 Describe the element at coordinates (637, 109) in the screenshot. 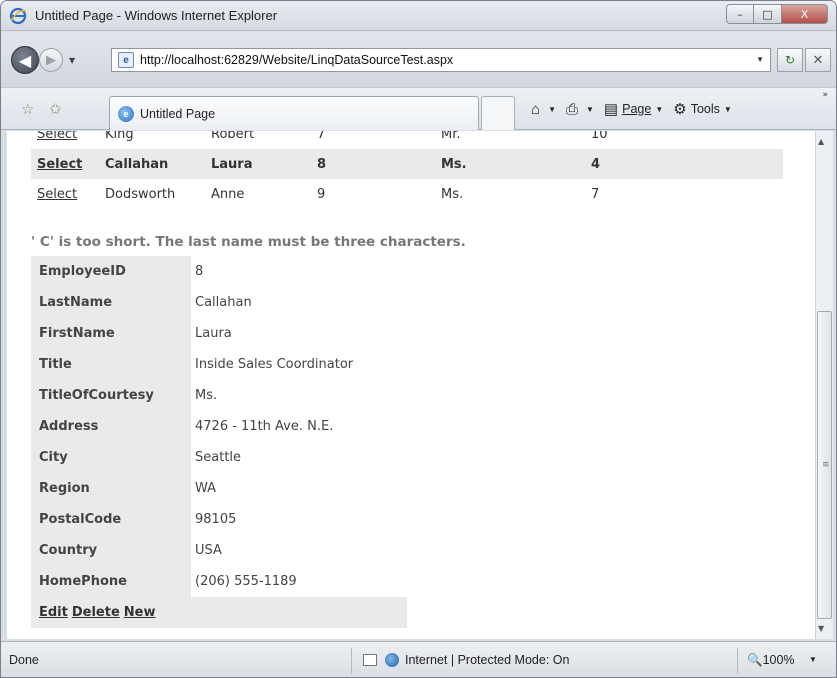

I see `page-menu-label: Page` at that location.